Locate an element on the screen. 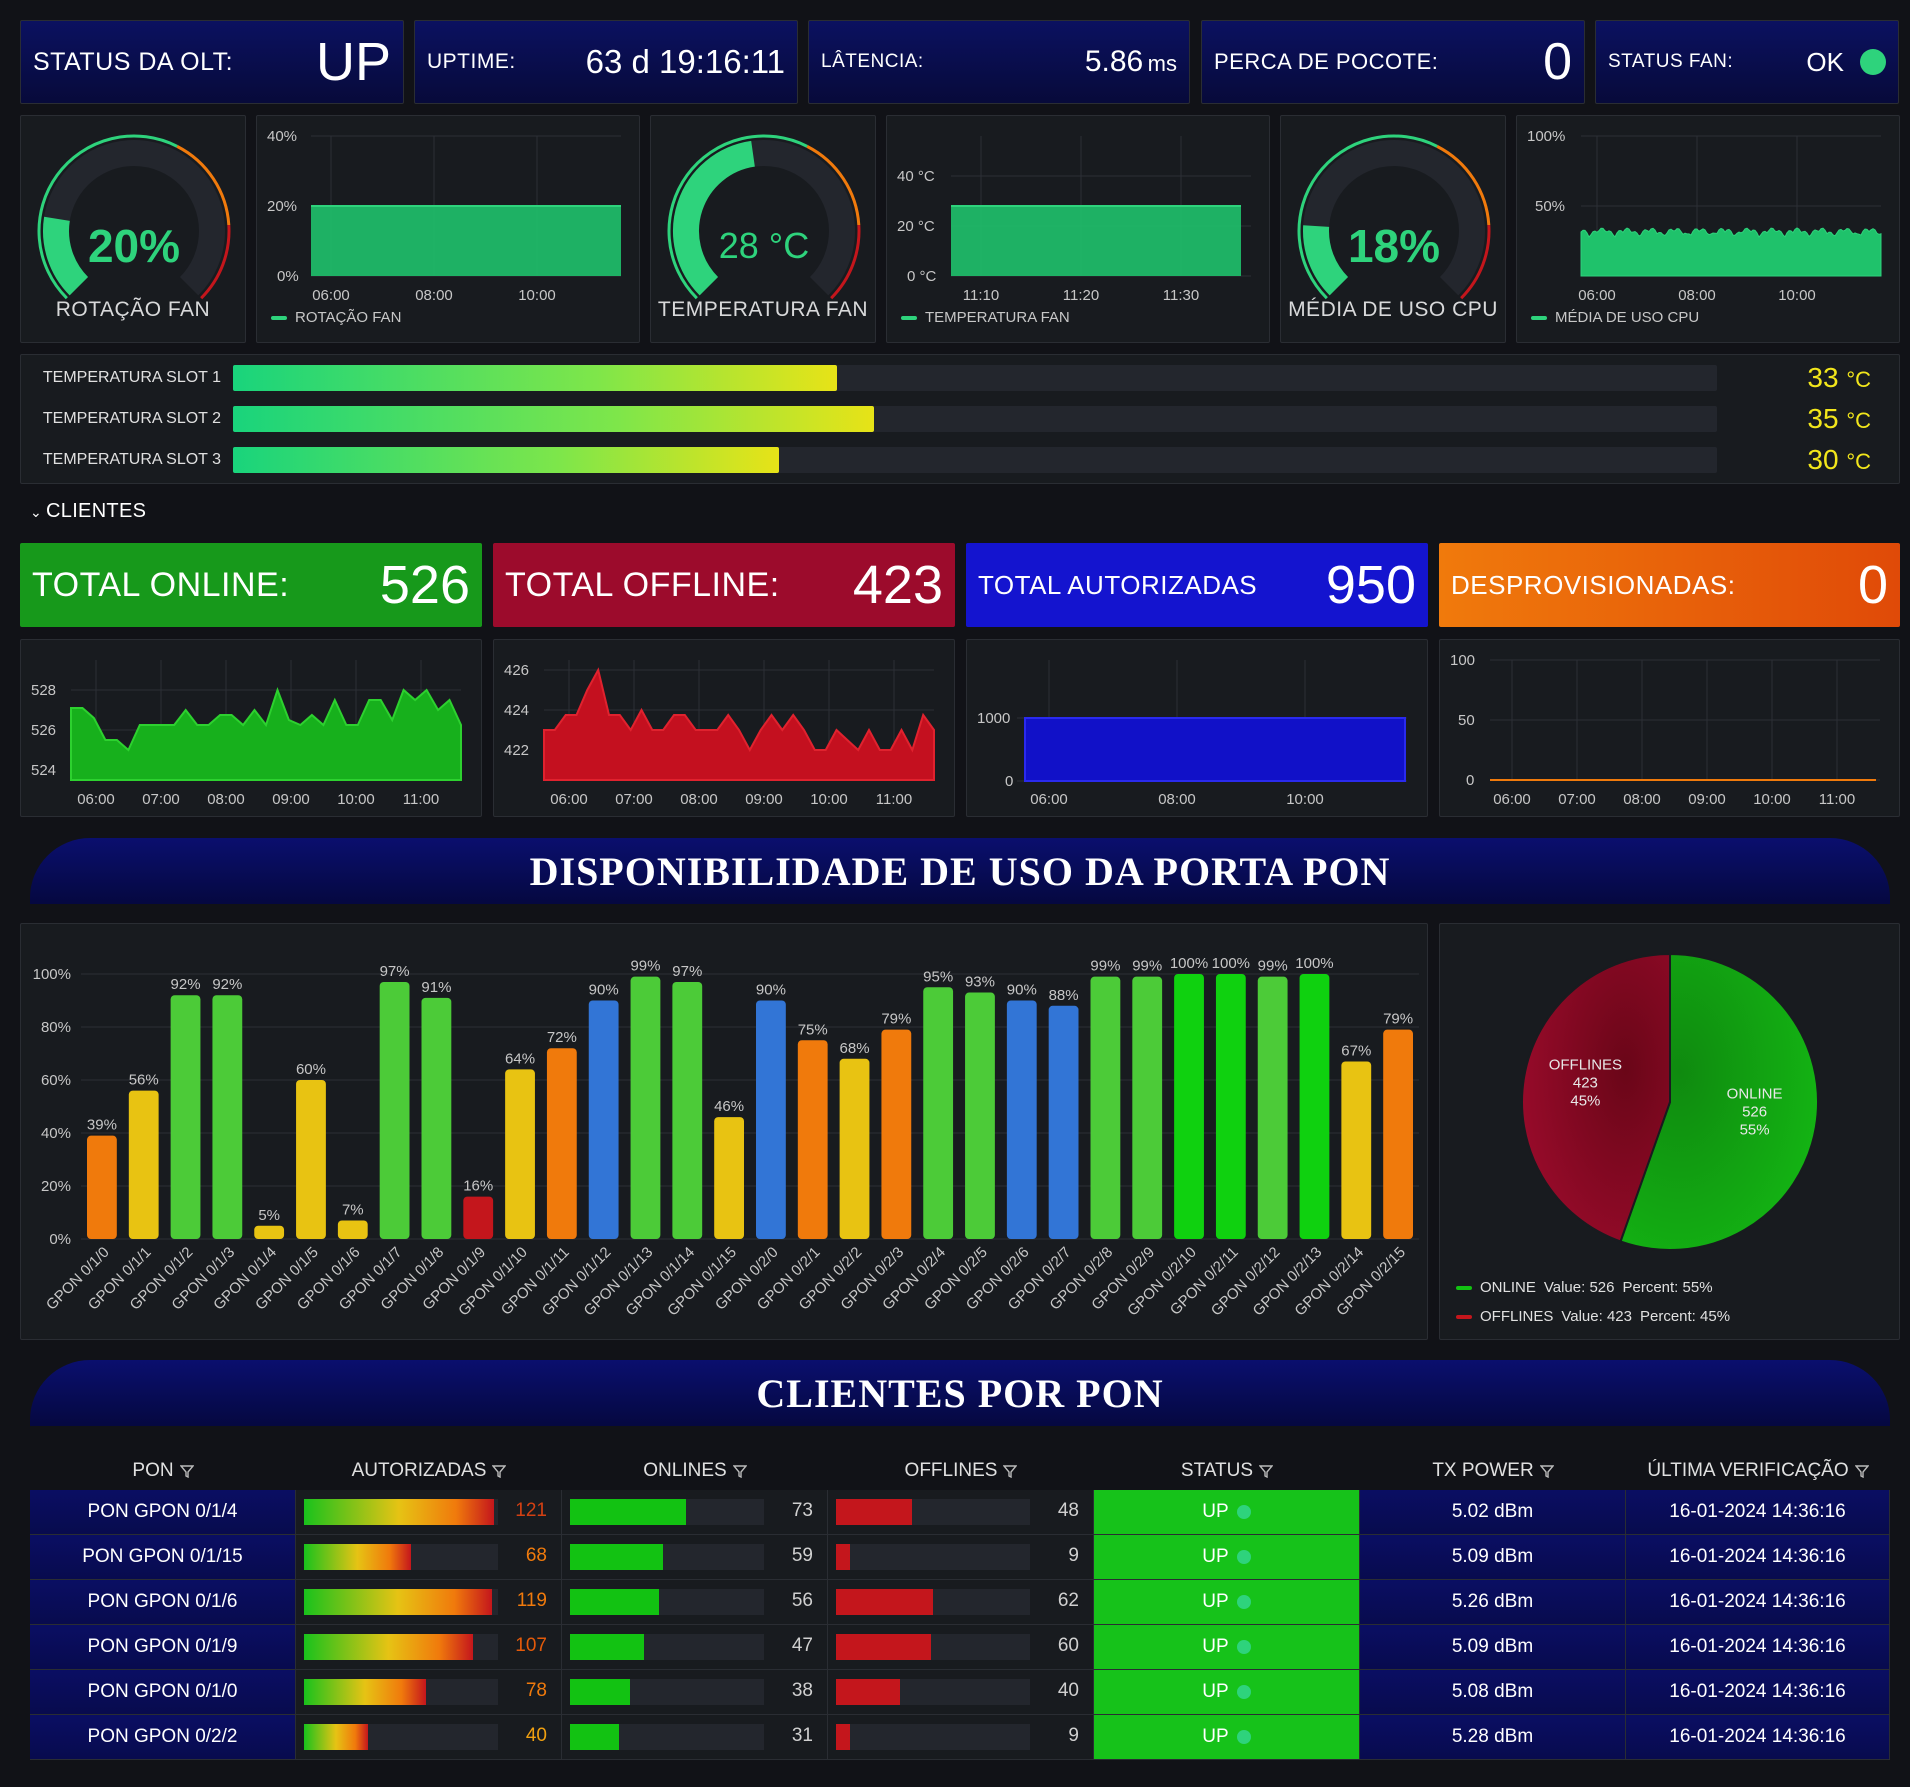  tx-power-cell: 5.26 dBm is located at coordinates (1493, 1602).